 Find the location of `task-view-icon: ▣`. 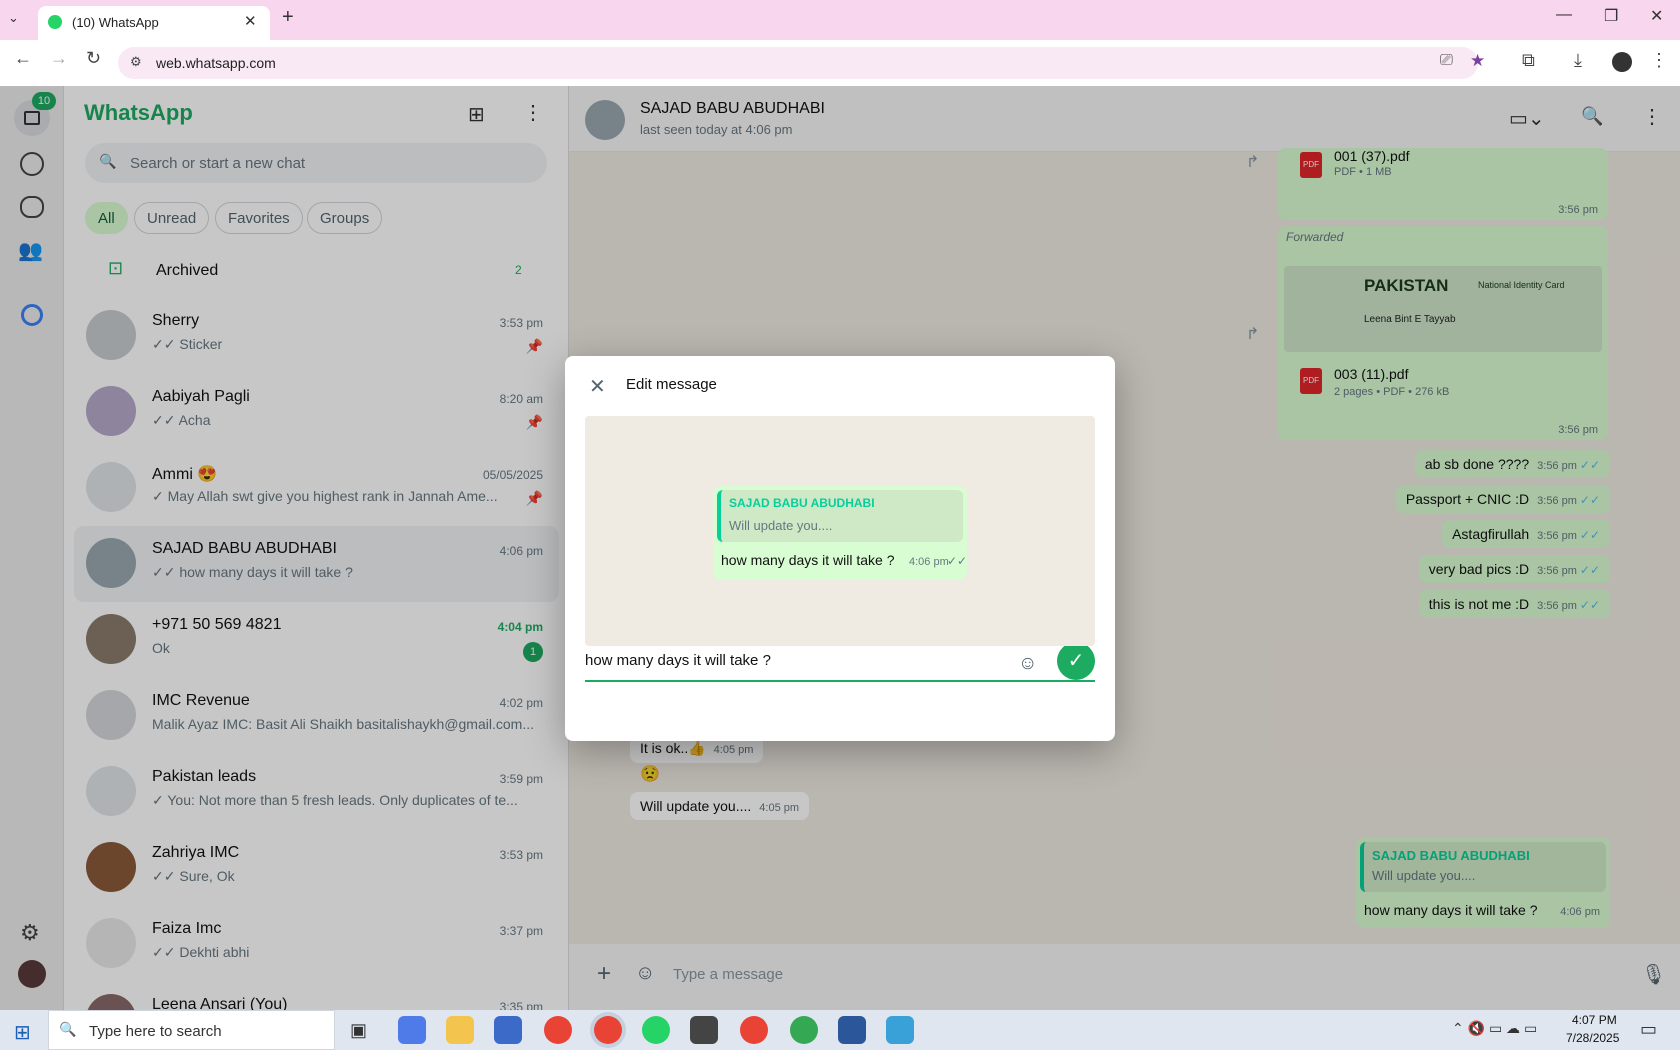

task-view-icon: ▣ is located at coordinates (358, 1030).